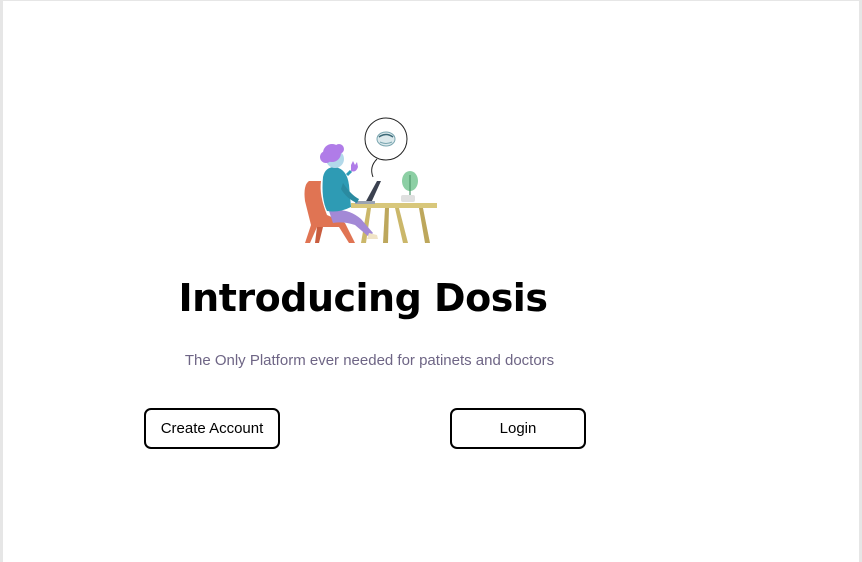 This screenshot has width=862, height=562. I want to click on page-title: Introducing Dosis, so click(363, 298).